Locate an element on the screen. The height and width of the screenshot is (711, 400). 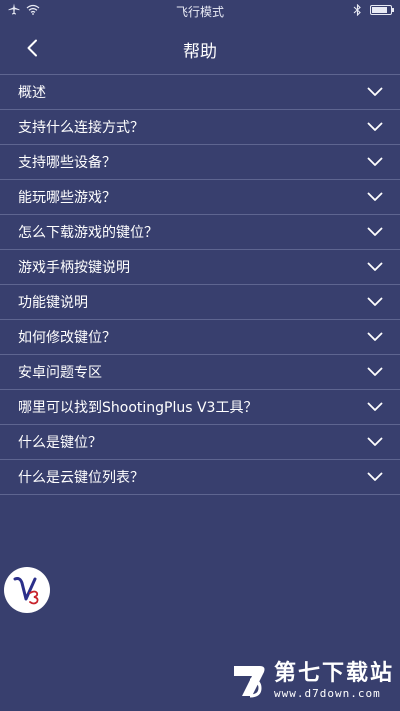
faq-item-label: 什么是键位？ is located at coordinates (60, 443).